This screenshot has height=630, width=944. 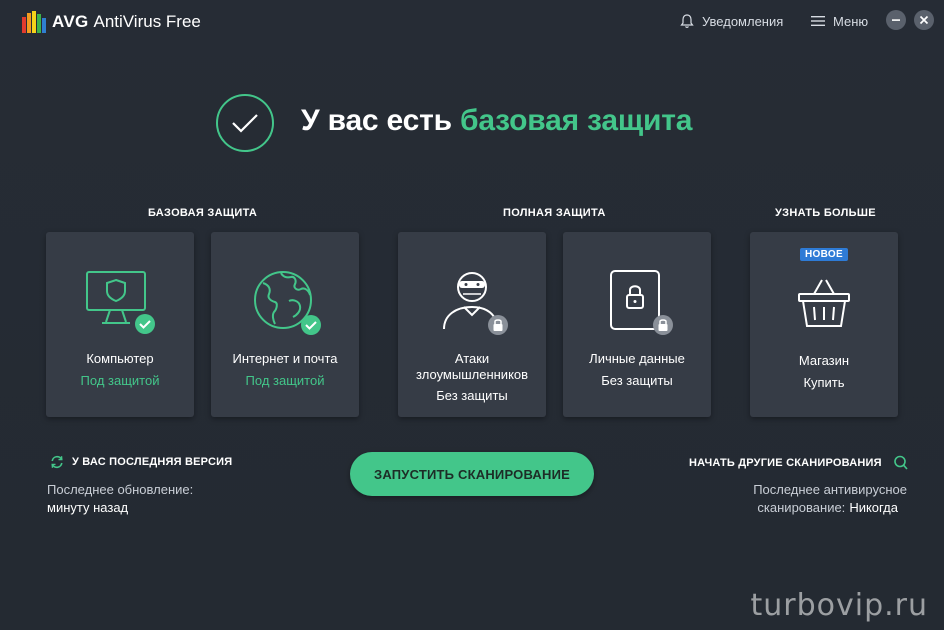 I want to click on page-title: У вас есть базовая защита, so click(x=496, y=121).